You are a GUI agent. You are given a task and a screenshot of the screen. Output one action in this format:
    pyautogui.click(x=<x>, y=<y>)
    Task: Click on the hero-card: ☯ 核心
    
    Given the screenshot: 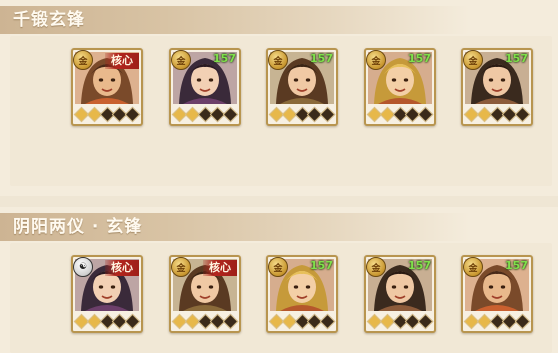 What is the action you would take?
    pyautogui.click(x=107, y=294)
    